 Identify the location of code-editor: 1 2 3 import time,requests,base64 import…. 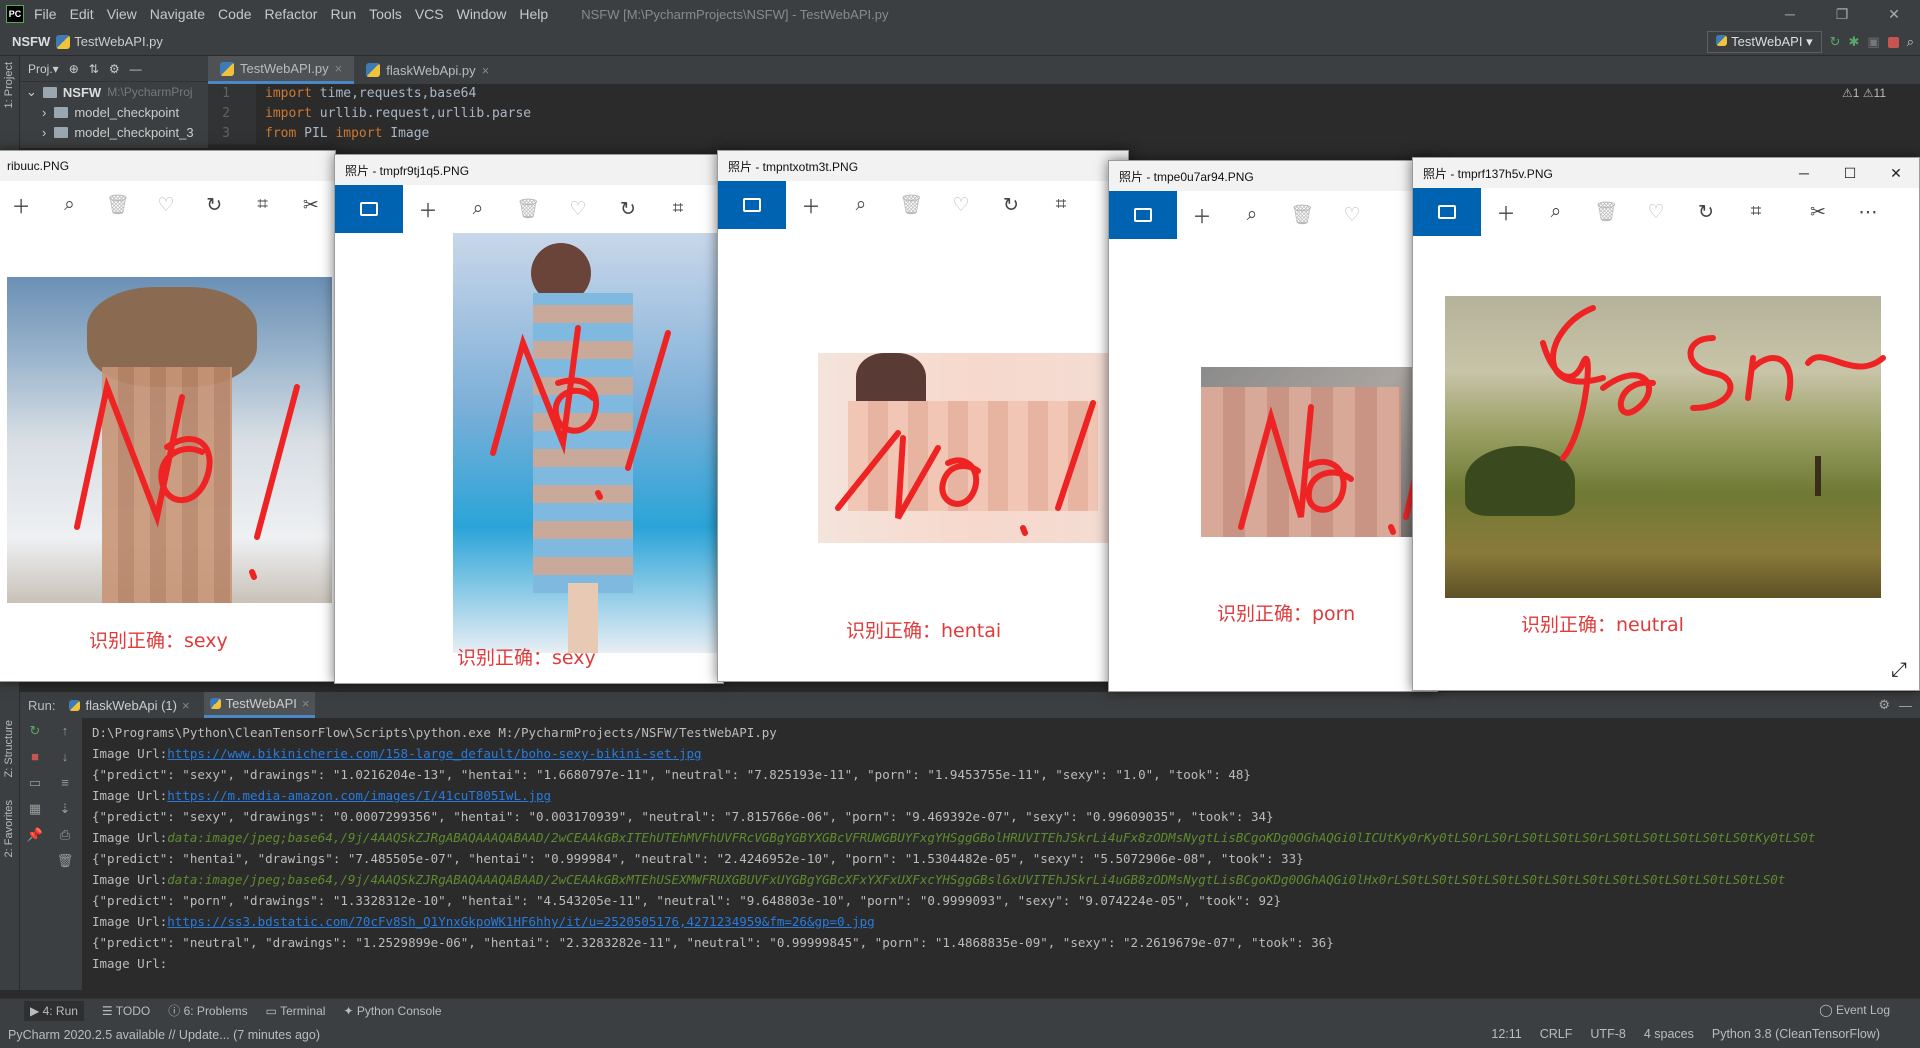
(1064, 114).